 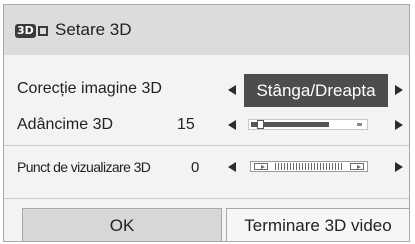 I want to click on row-divider, so click(x=206, y=145).